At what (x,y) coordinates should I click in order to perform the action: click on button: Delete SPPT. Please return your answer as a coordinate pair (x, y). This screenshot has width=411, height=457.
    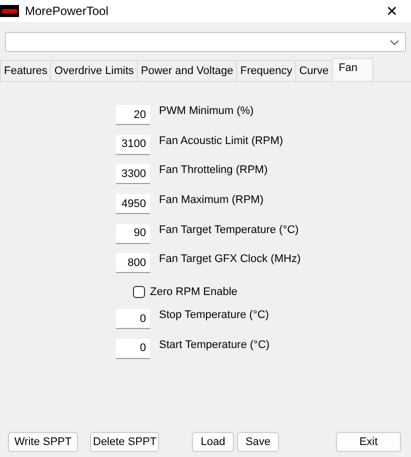
    Looking at the image, I should click on (124, 442).